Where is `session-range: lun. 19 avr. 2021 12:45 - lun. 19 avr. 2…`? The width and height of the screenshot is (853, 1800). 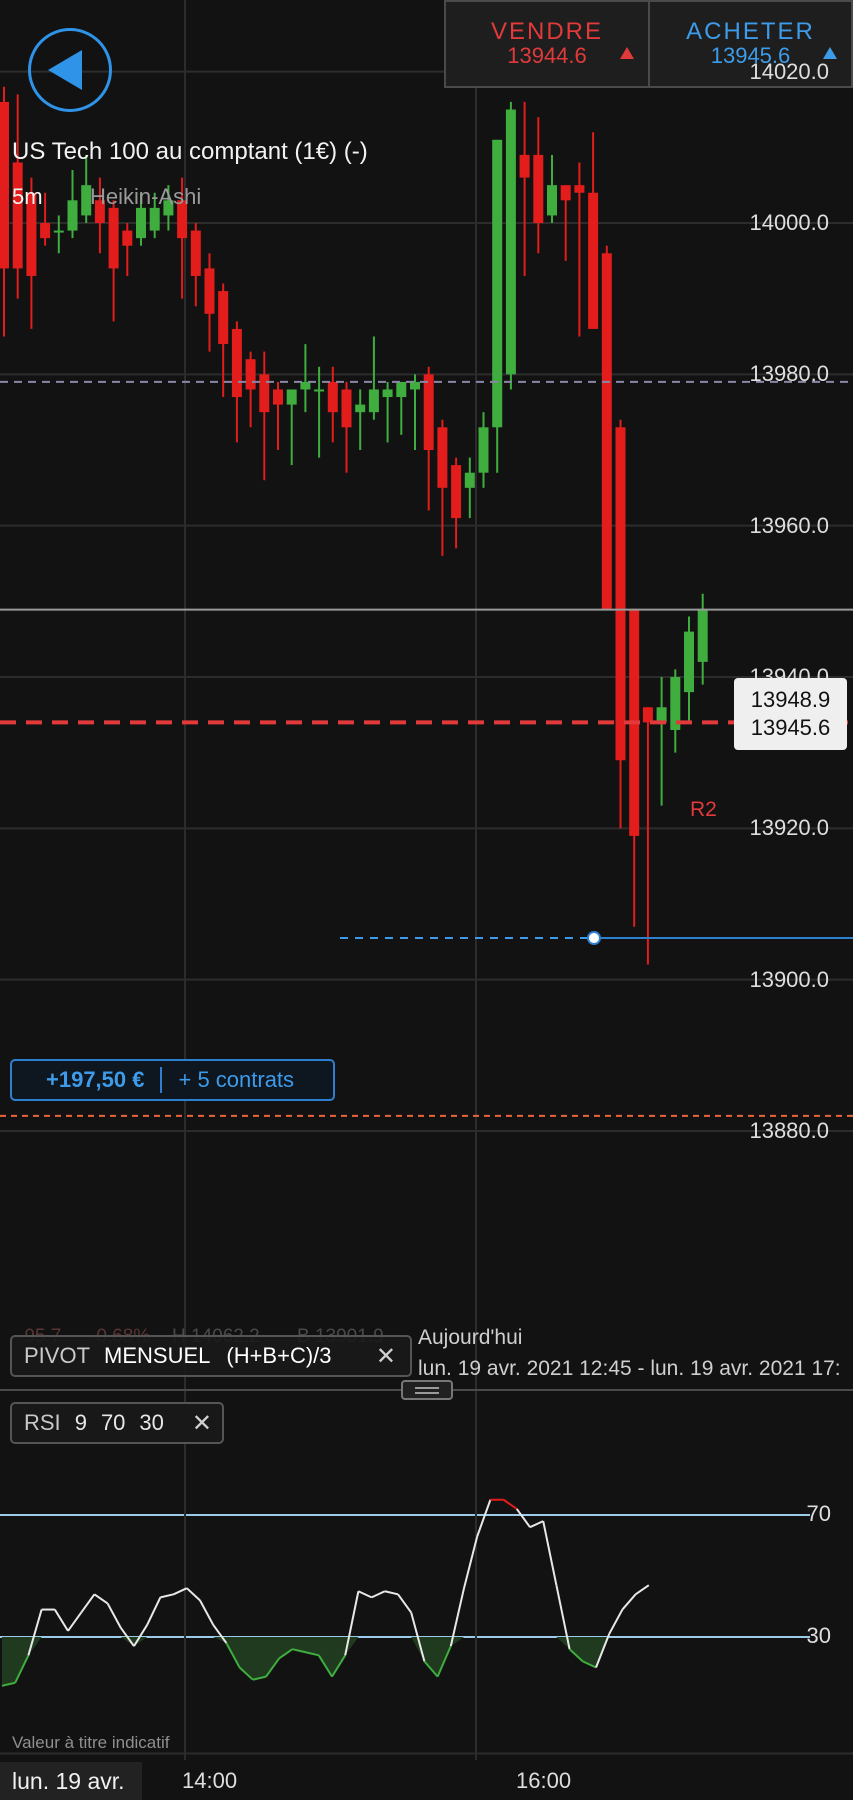
session-range: lun. 19 avr. 2021 12:45 - lun. 19 avr. 2… is located at coordinates (629, 1368).